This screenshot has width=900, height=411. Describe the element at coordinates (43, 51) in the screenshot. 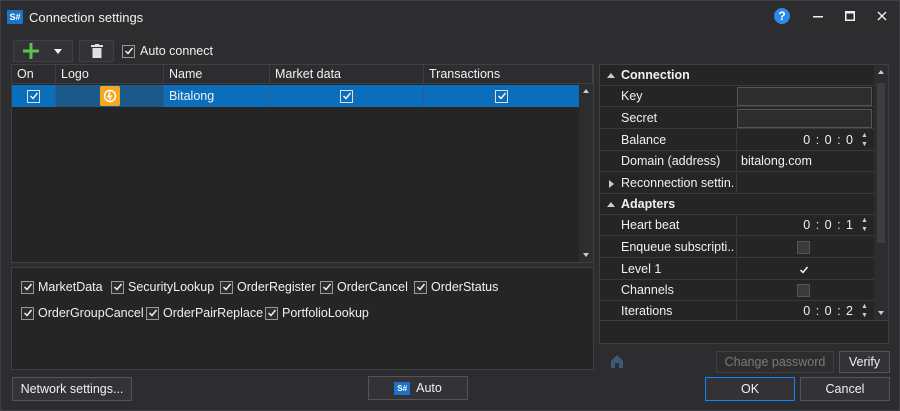

I see `add-connection-button` at that location.